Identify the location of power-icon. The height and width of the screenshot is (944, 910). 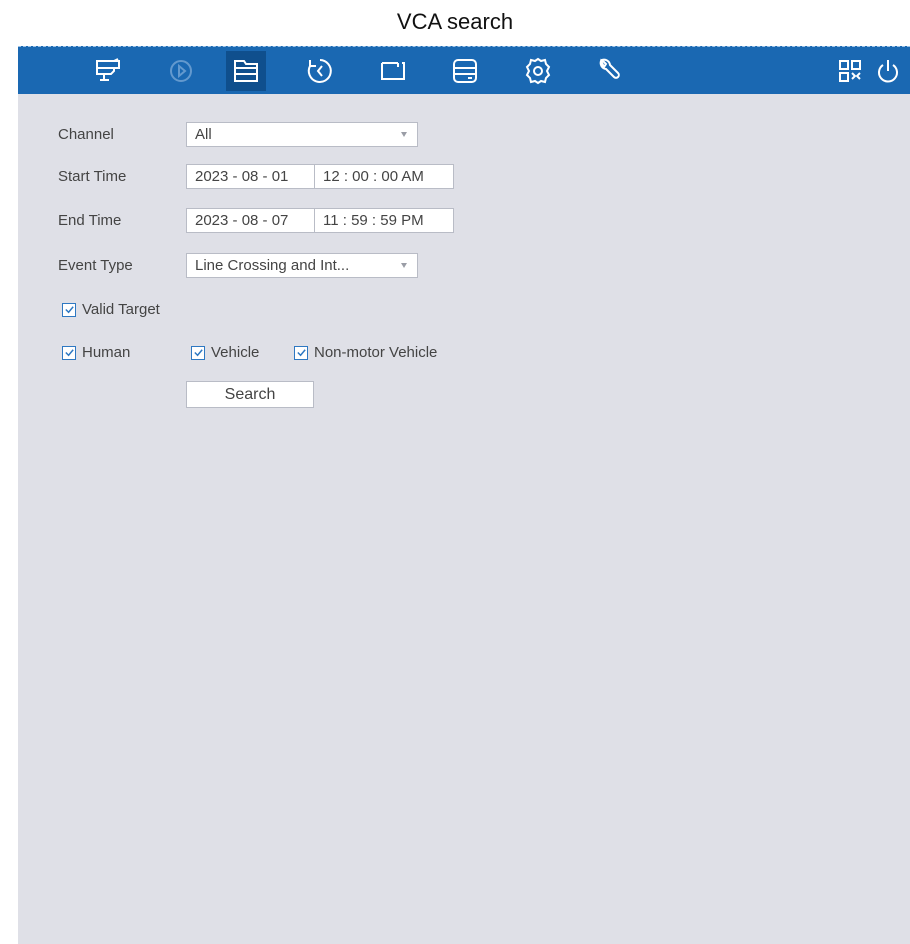
(888, 71).